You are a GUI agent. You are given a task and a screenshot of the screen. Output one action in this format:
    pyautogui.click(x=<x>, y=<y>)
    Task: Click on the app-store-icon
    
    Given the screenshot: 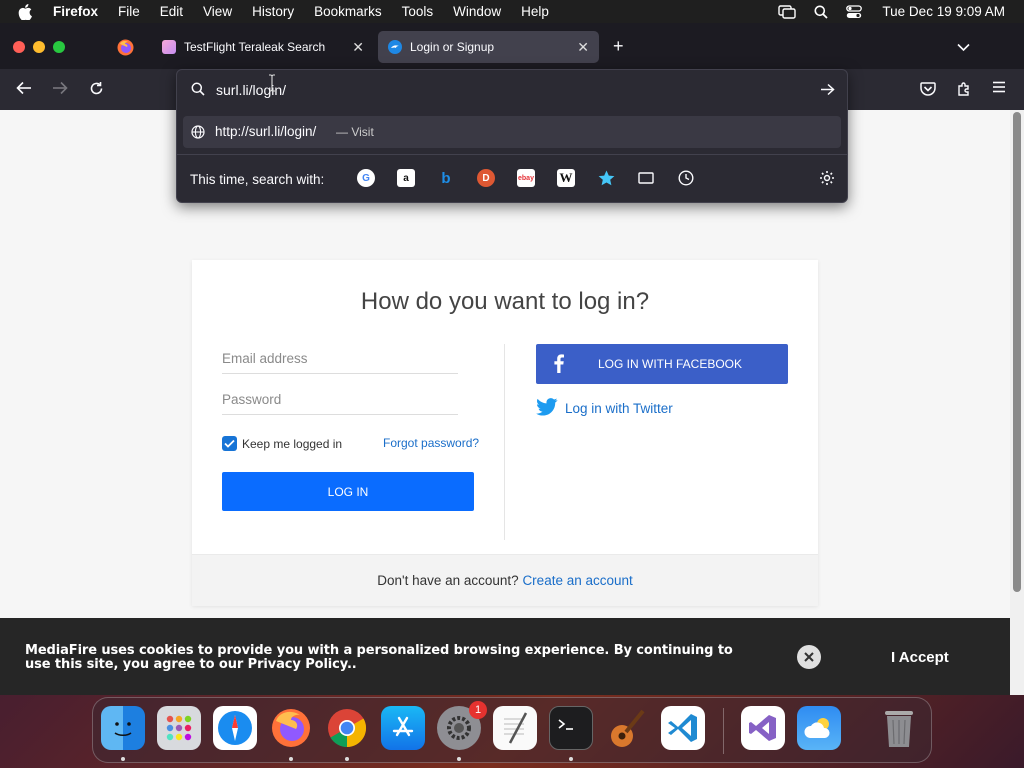 What is the action you would take?
    pyautogui.click(x=403, y=728)
    